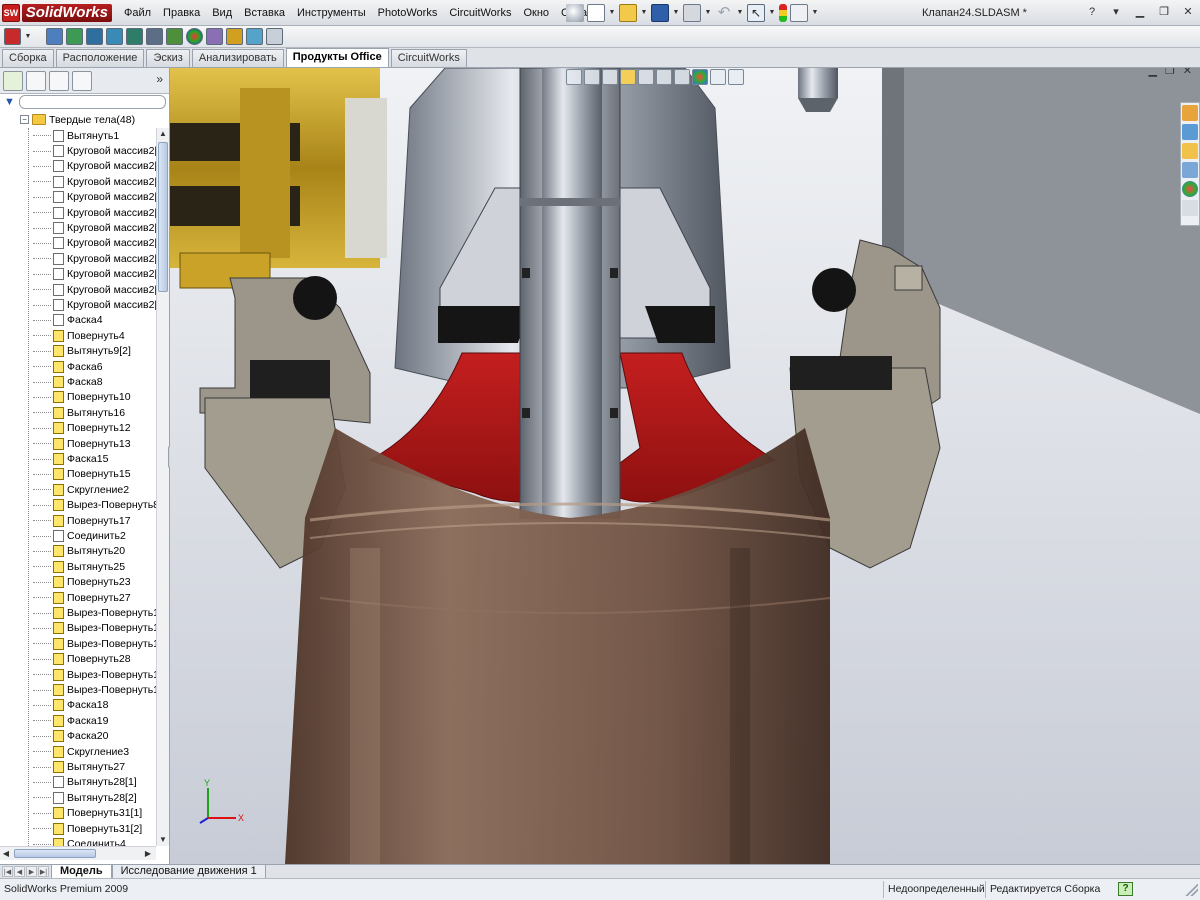  What do you see at coordinates (76, 135) in the screenshot?
I see `tree-item: Вытянуть1` at bounding box center [76, 135].